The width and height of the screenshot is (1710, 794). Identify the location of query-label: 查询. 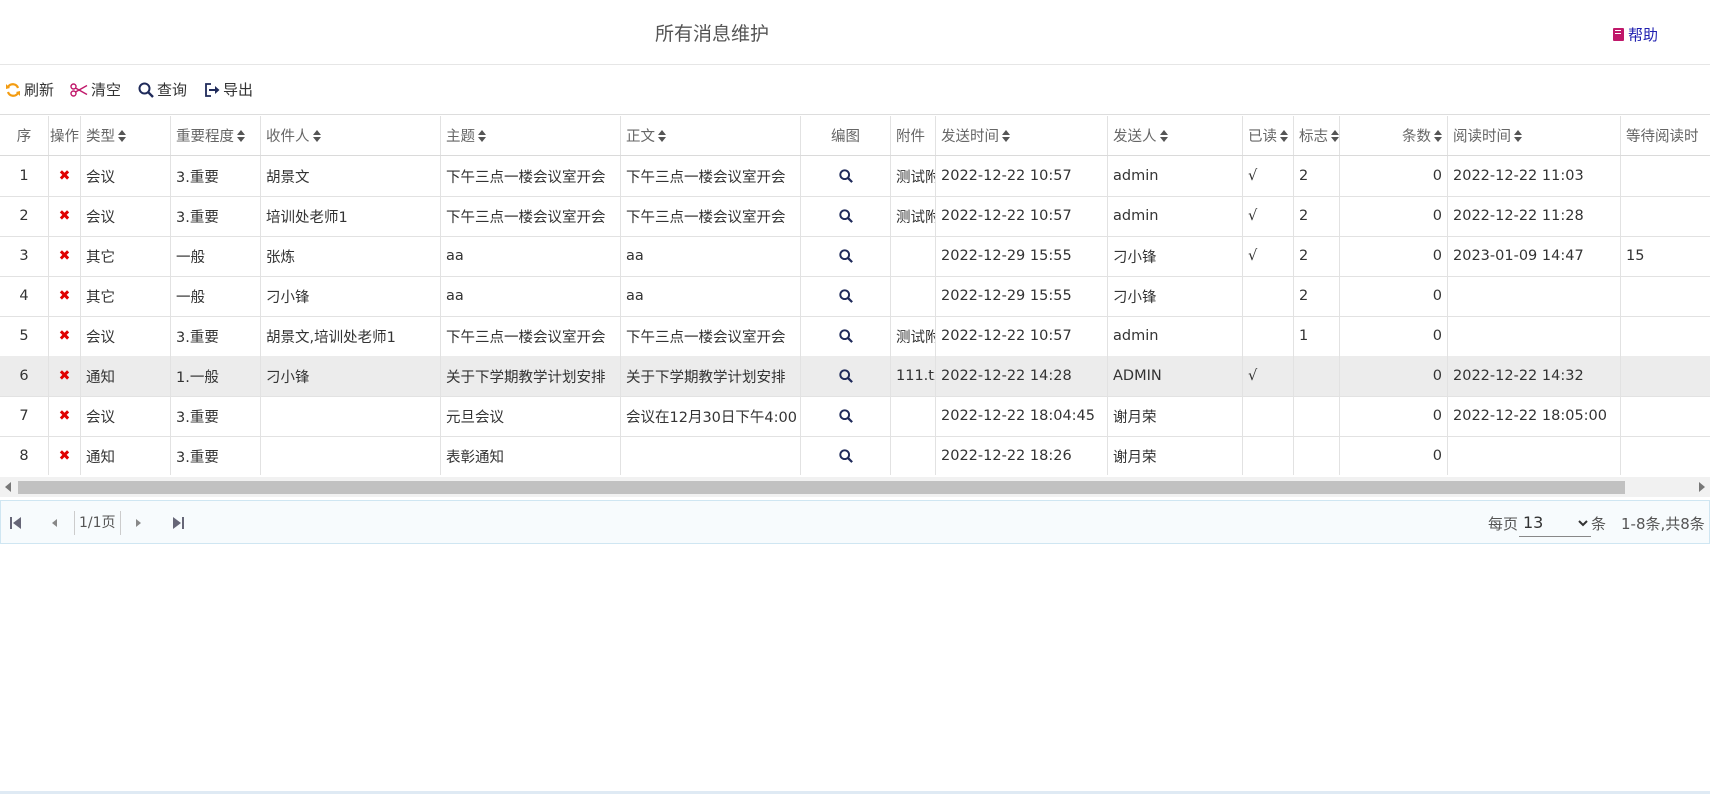
(172, 90).